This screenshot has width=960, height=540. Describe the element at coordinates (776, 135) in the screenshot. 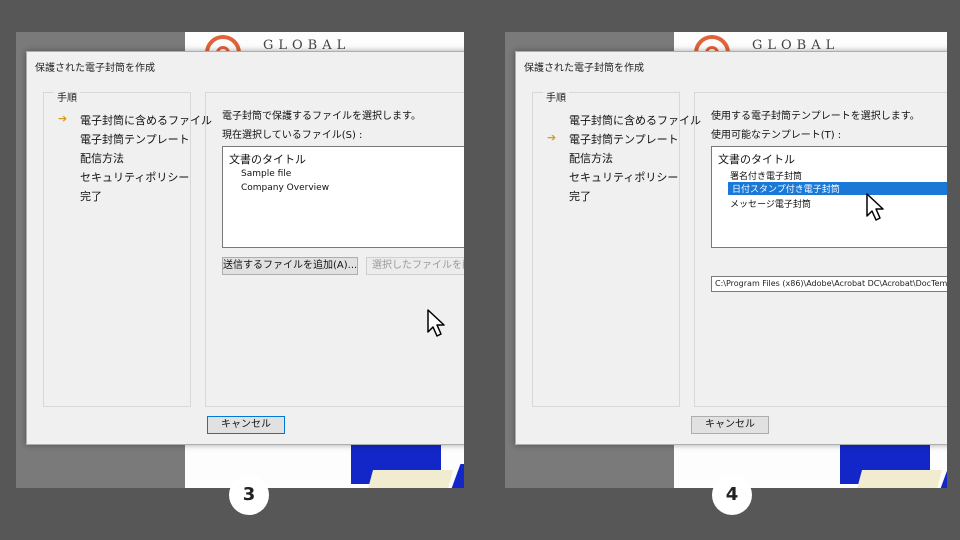

I see `list-label: 使用可能なテンプレート(T) :` at that location.